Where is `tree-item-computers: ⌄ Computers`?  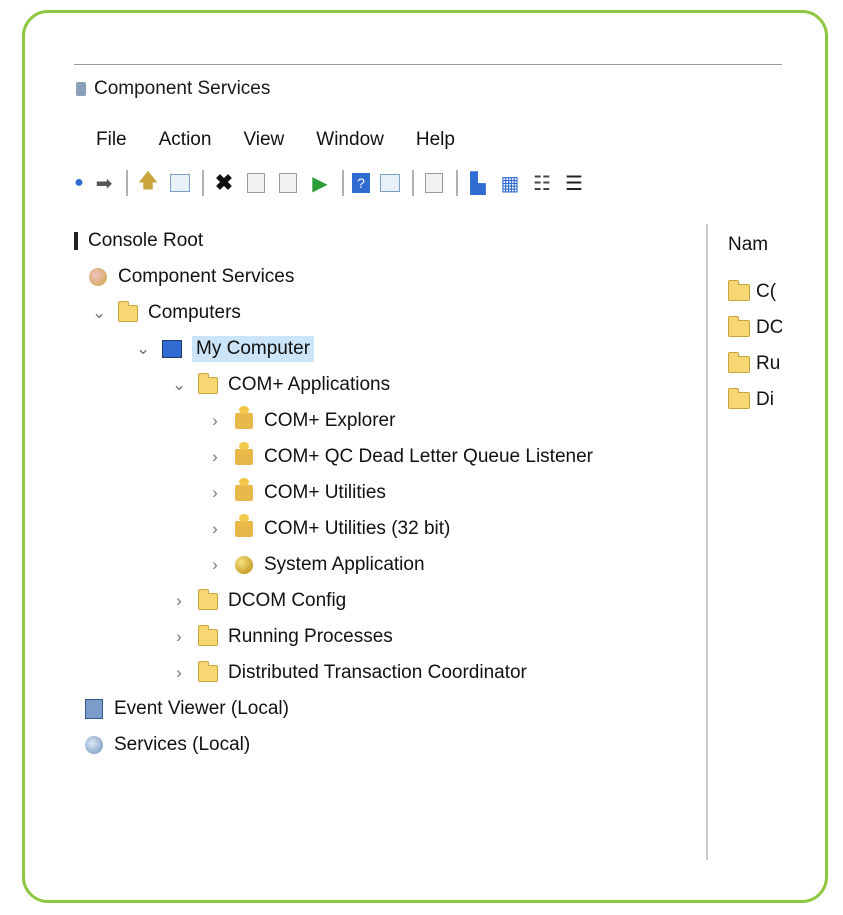 tree-item-computers: ⌄ Computers is located at coordinates (166, 313).